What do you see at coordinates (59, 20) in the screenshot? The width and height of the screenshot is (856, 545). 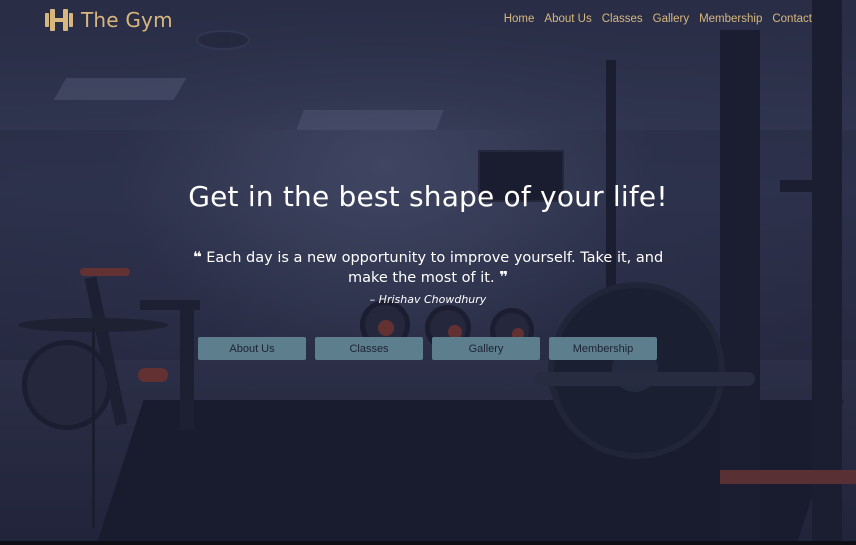 I see `dumbbell-icon` at bounding box center [59, 20].